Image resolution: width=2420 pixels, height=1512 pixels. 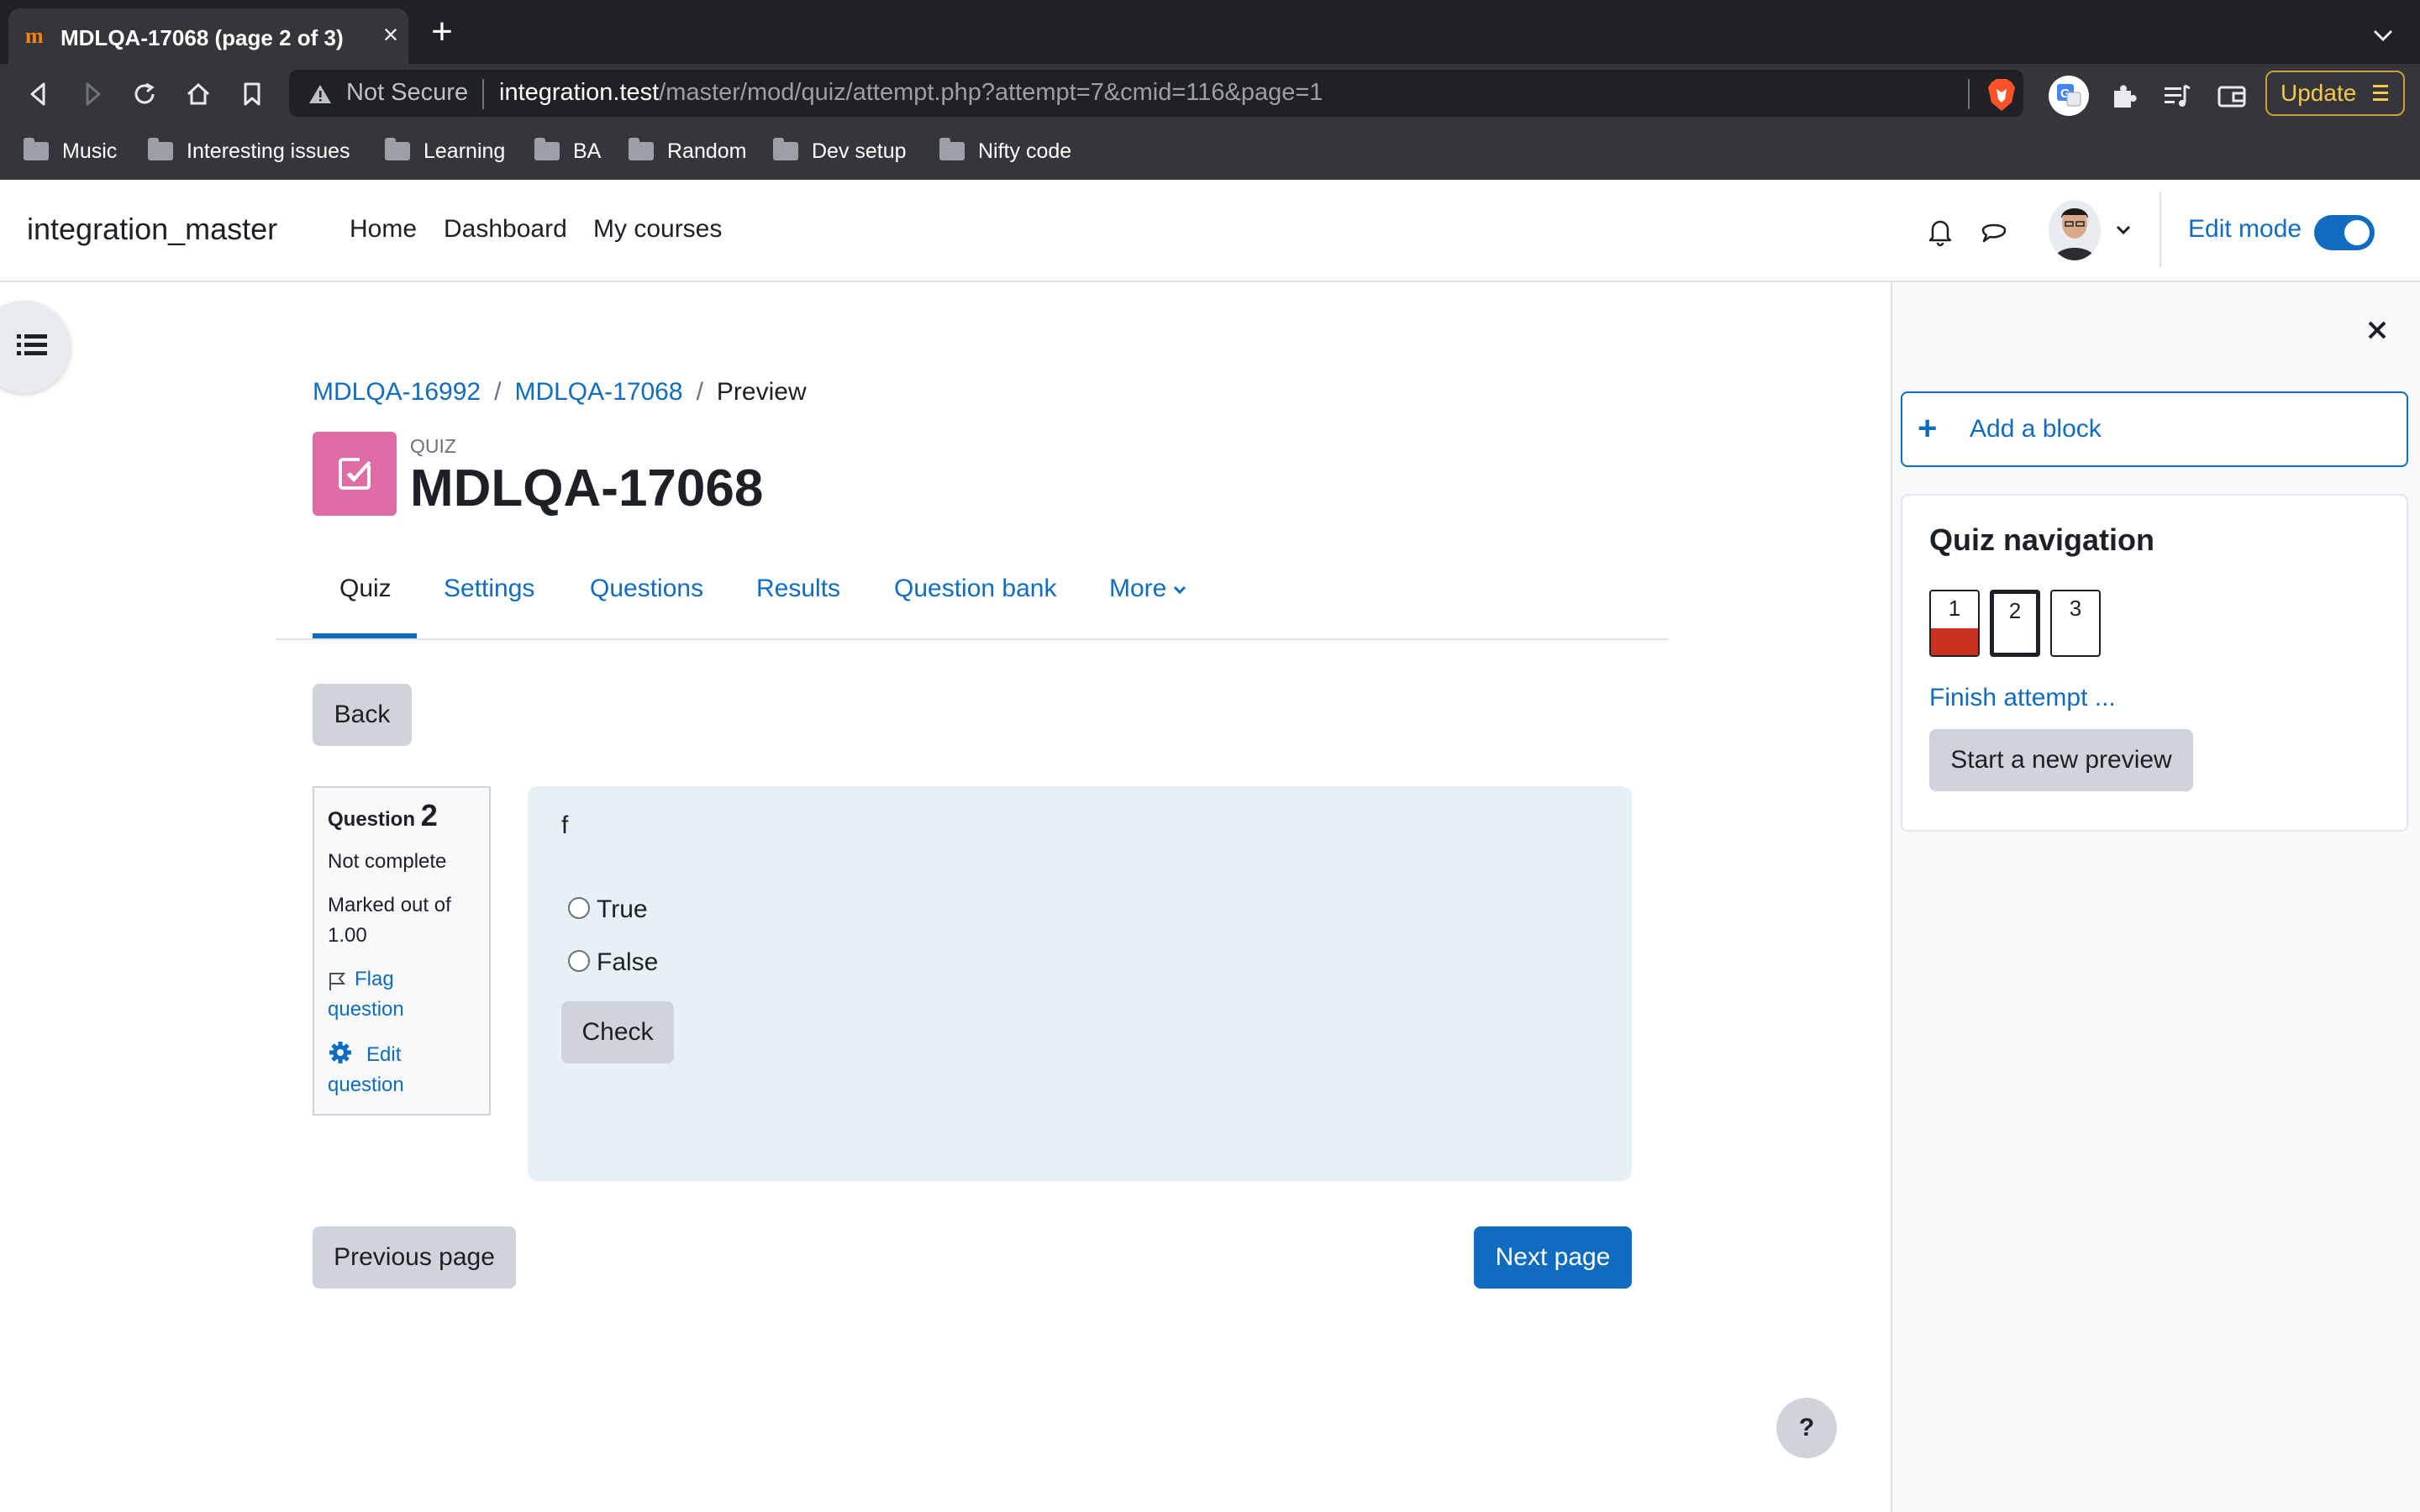 I want to click on forward-arrow-icon, so click(x=92, y=94).